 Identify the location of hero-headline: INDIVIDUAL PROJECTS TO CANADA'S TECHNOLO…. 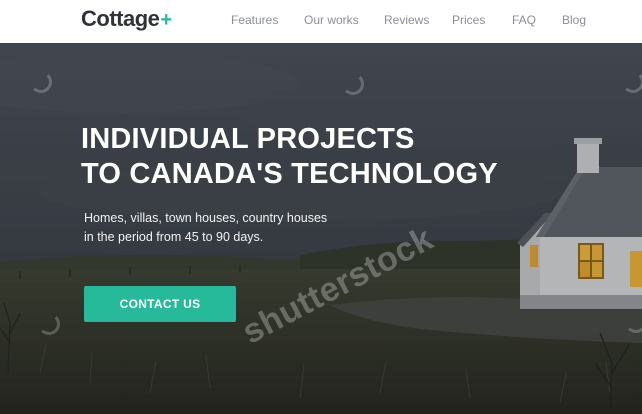
(289, 157).